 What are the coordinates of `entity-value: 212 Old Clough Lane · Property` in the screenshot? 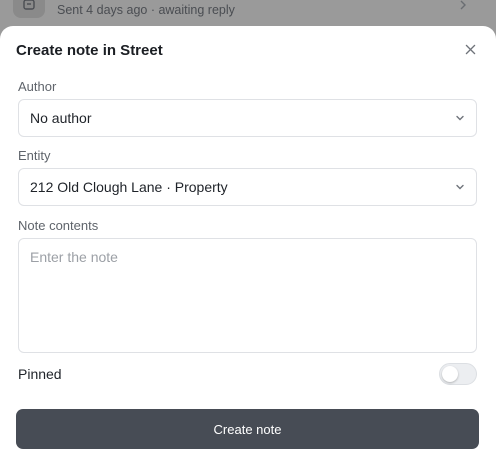 It's located at (129, 187).